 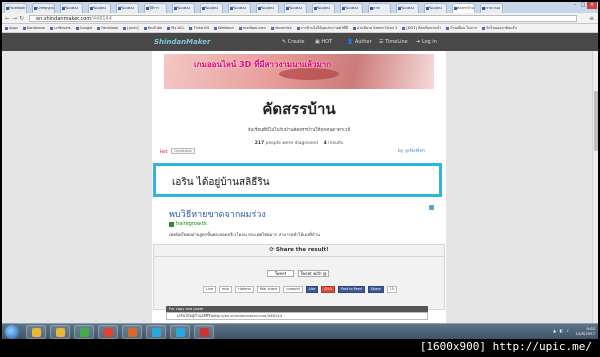 What do you see at coordinates (7, 18) in the screenshot?
I see `back-arrow-icon: ←` at bounding box center [7, 18].